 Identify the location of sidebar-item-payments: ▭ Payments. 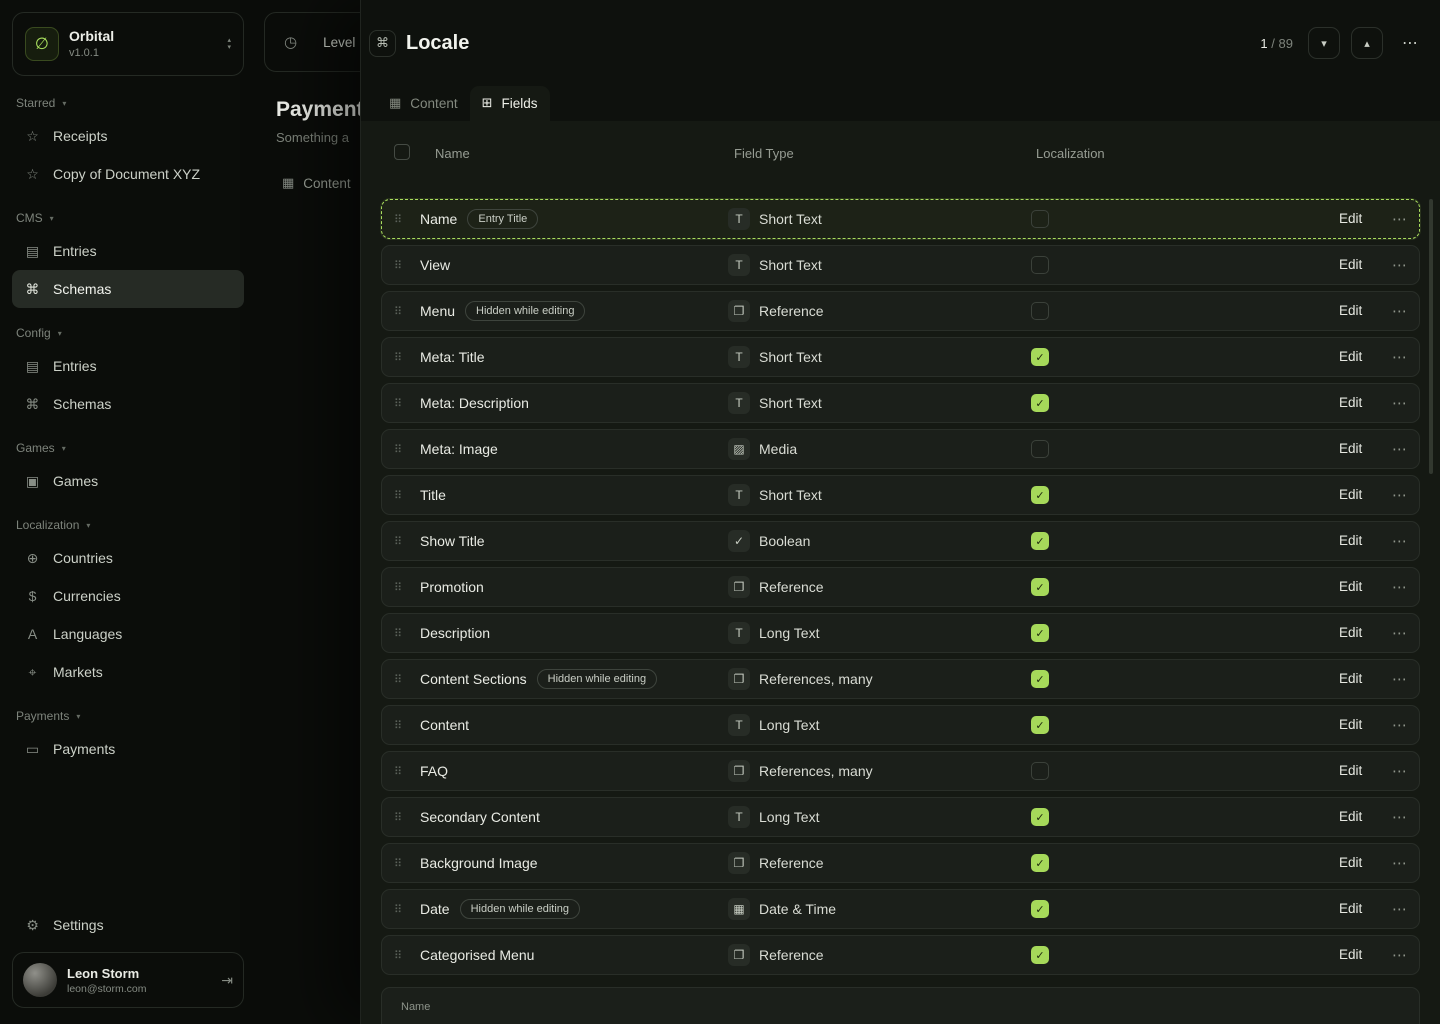
(128, 749).